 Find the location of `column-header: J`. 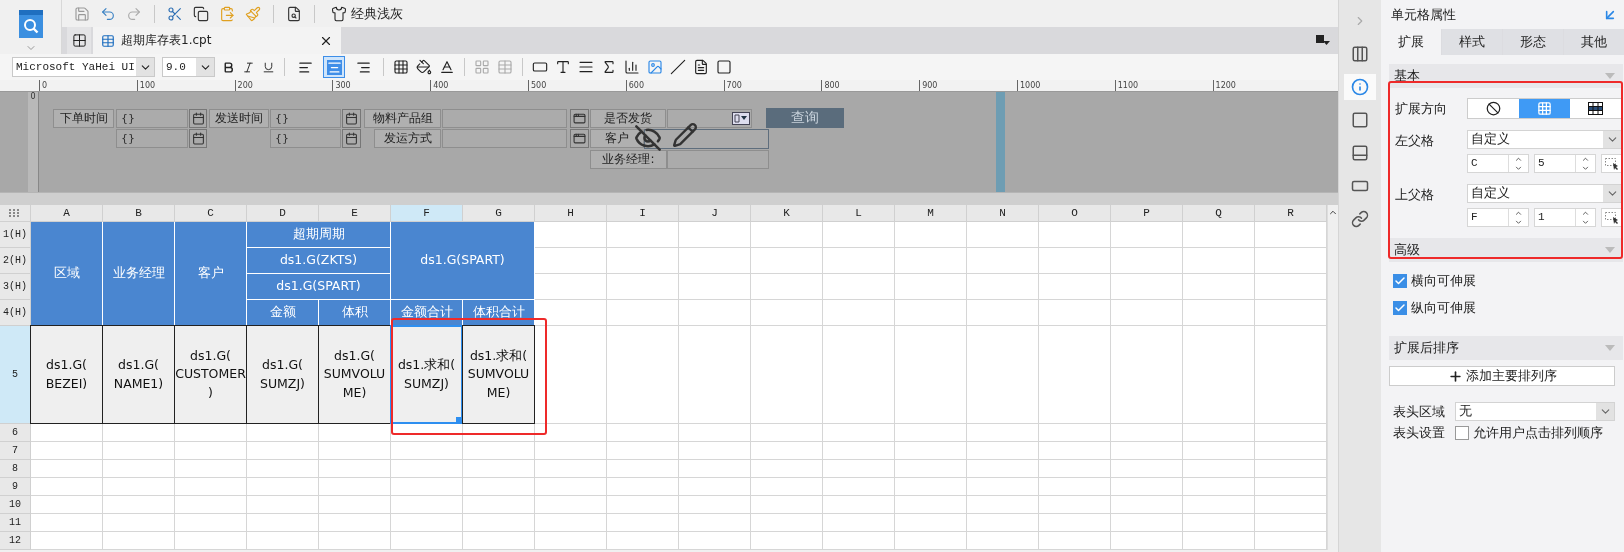

column-header: J is located at coordinates (715, 213).